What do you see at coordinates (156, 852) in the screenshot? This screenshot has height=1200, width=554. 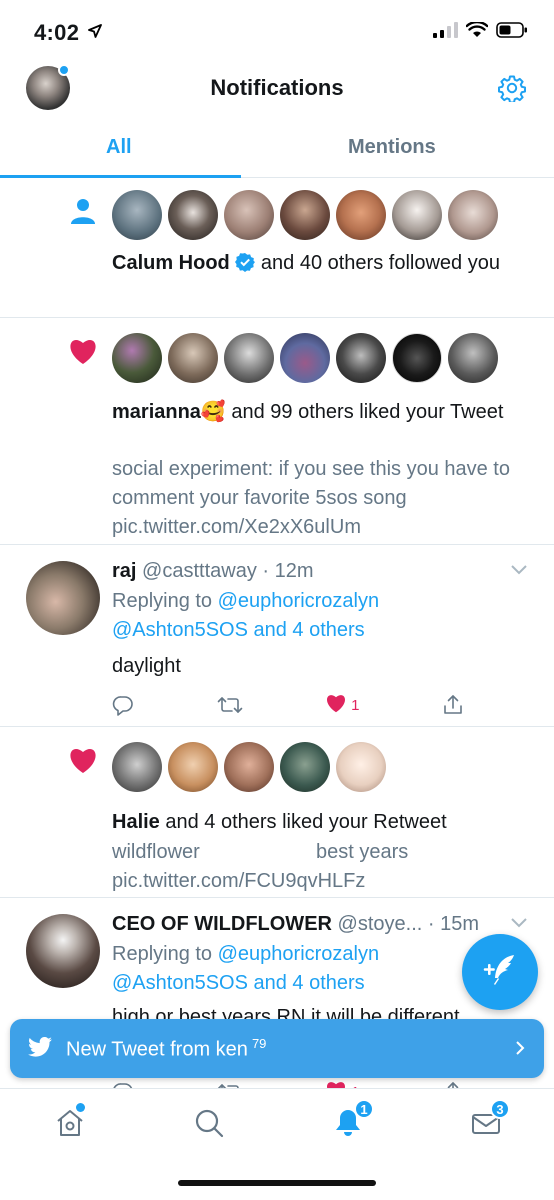 I see `quote-left: wildflower` at bounding box center [156, 852].